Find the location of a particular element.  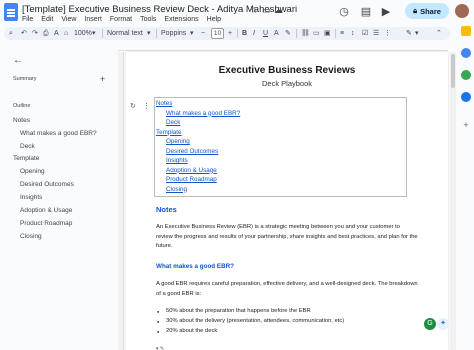

font-size-input: 10 is located at coordinates (217, 33).